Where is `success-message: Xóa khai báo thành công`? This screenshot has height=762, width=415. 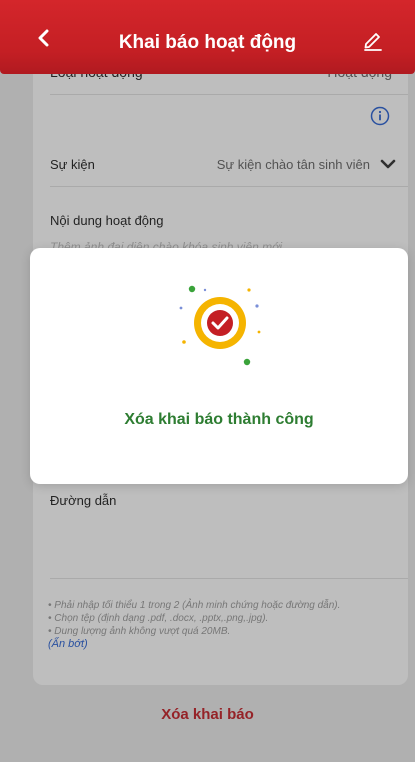 success-message: Xóa khai báo thành công is located at coordinates (219, 419).